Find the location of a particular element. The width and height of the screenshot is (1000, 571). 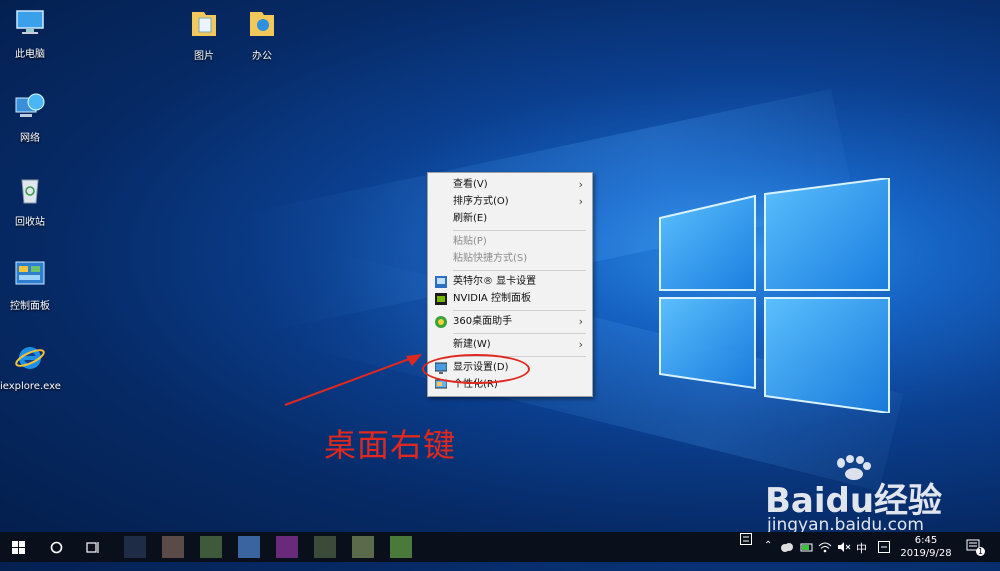

cortana-circle-icon is located at coordinates (56, 547).